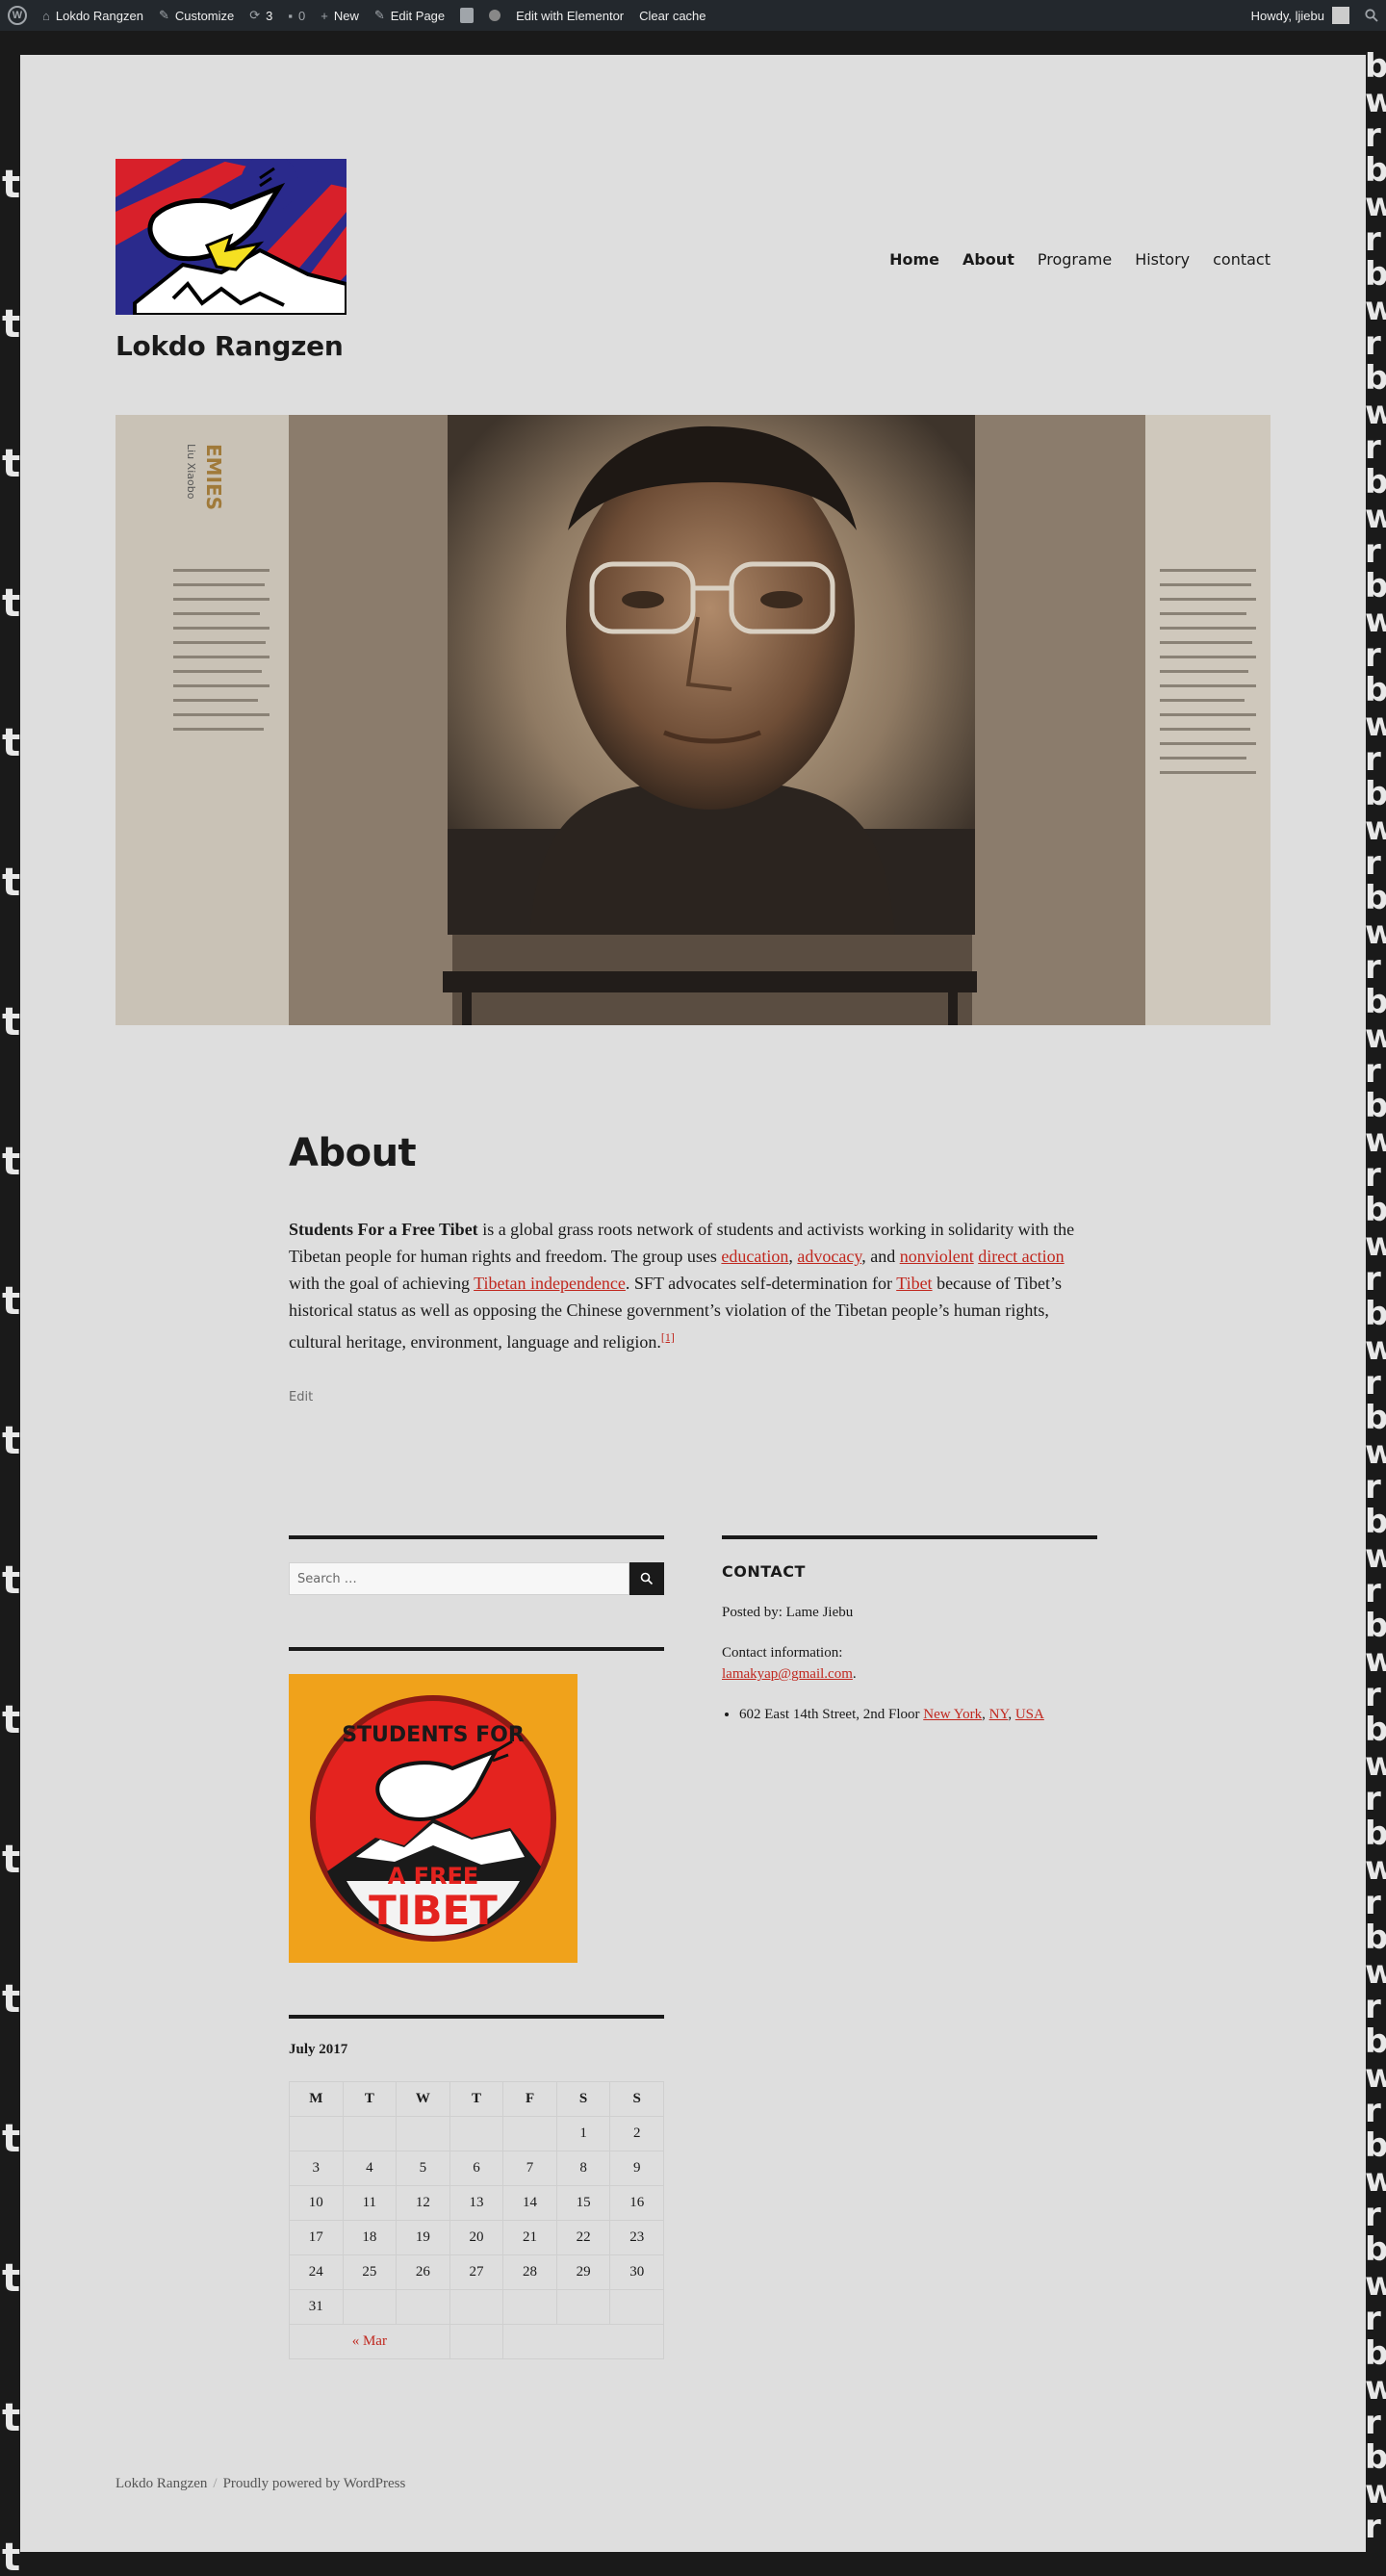 Image resolution: width=1386 pixels, height=2576 pixels. I want to click on search-button, so click(646, 1578).